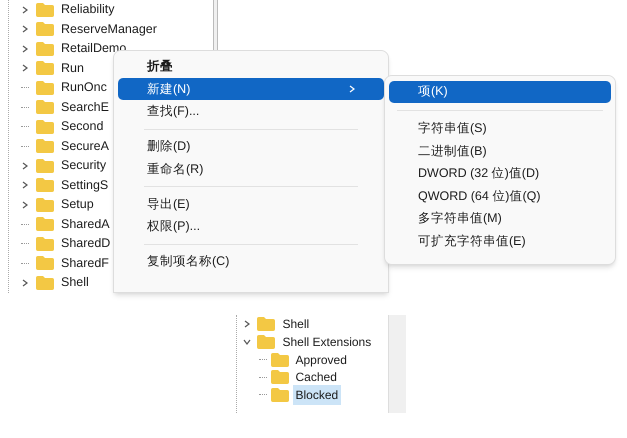 The width and height of the screenshot is (627, 438). I want to click on menu-item: QWORD (64 位)值(Q), so click(500, 196).